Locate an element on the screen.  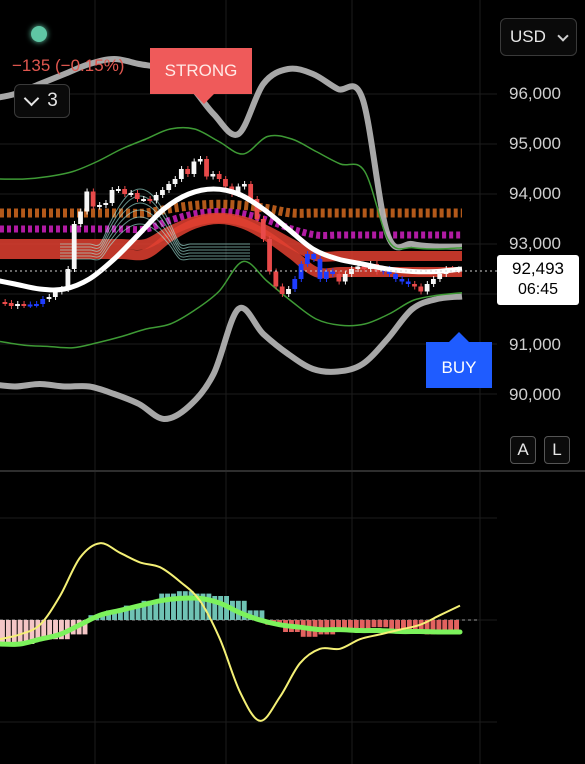
price-change-label: −135 (−0.15%) is located at coordinates (68, 65).